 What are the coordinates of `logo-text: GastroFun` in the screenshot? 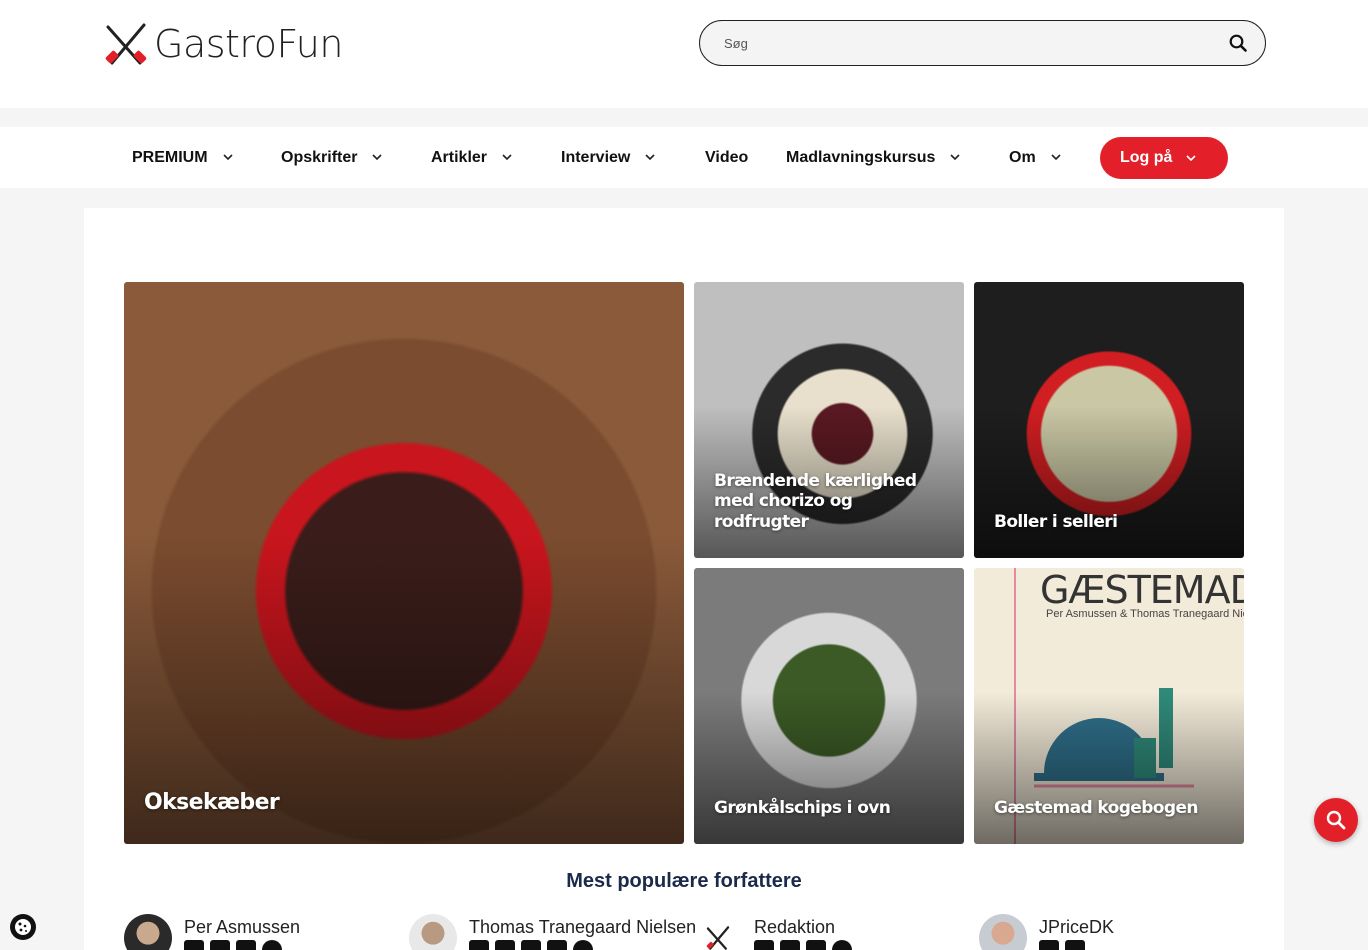 It's located at (248, 44).